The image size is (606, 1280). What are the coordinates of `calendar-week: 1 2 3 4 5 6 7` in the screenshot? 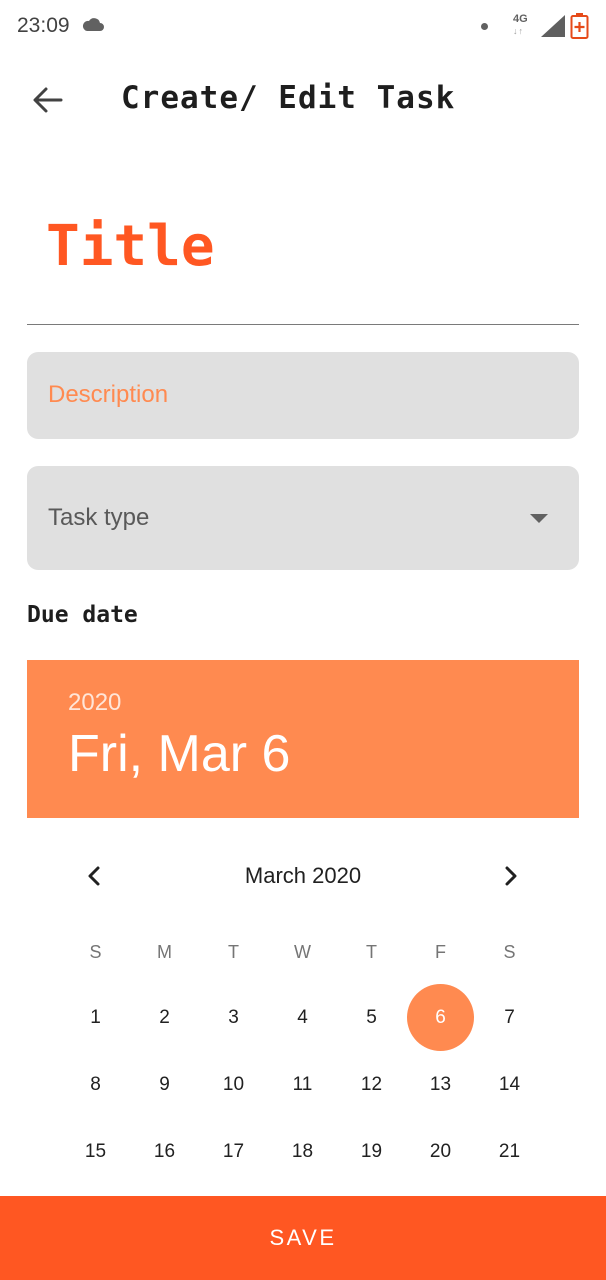 It's located at (302, 1017).